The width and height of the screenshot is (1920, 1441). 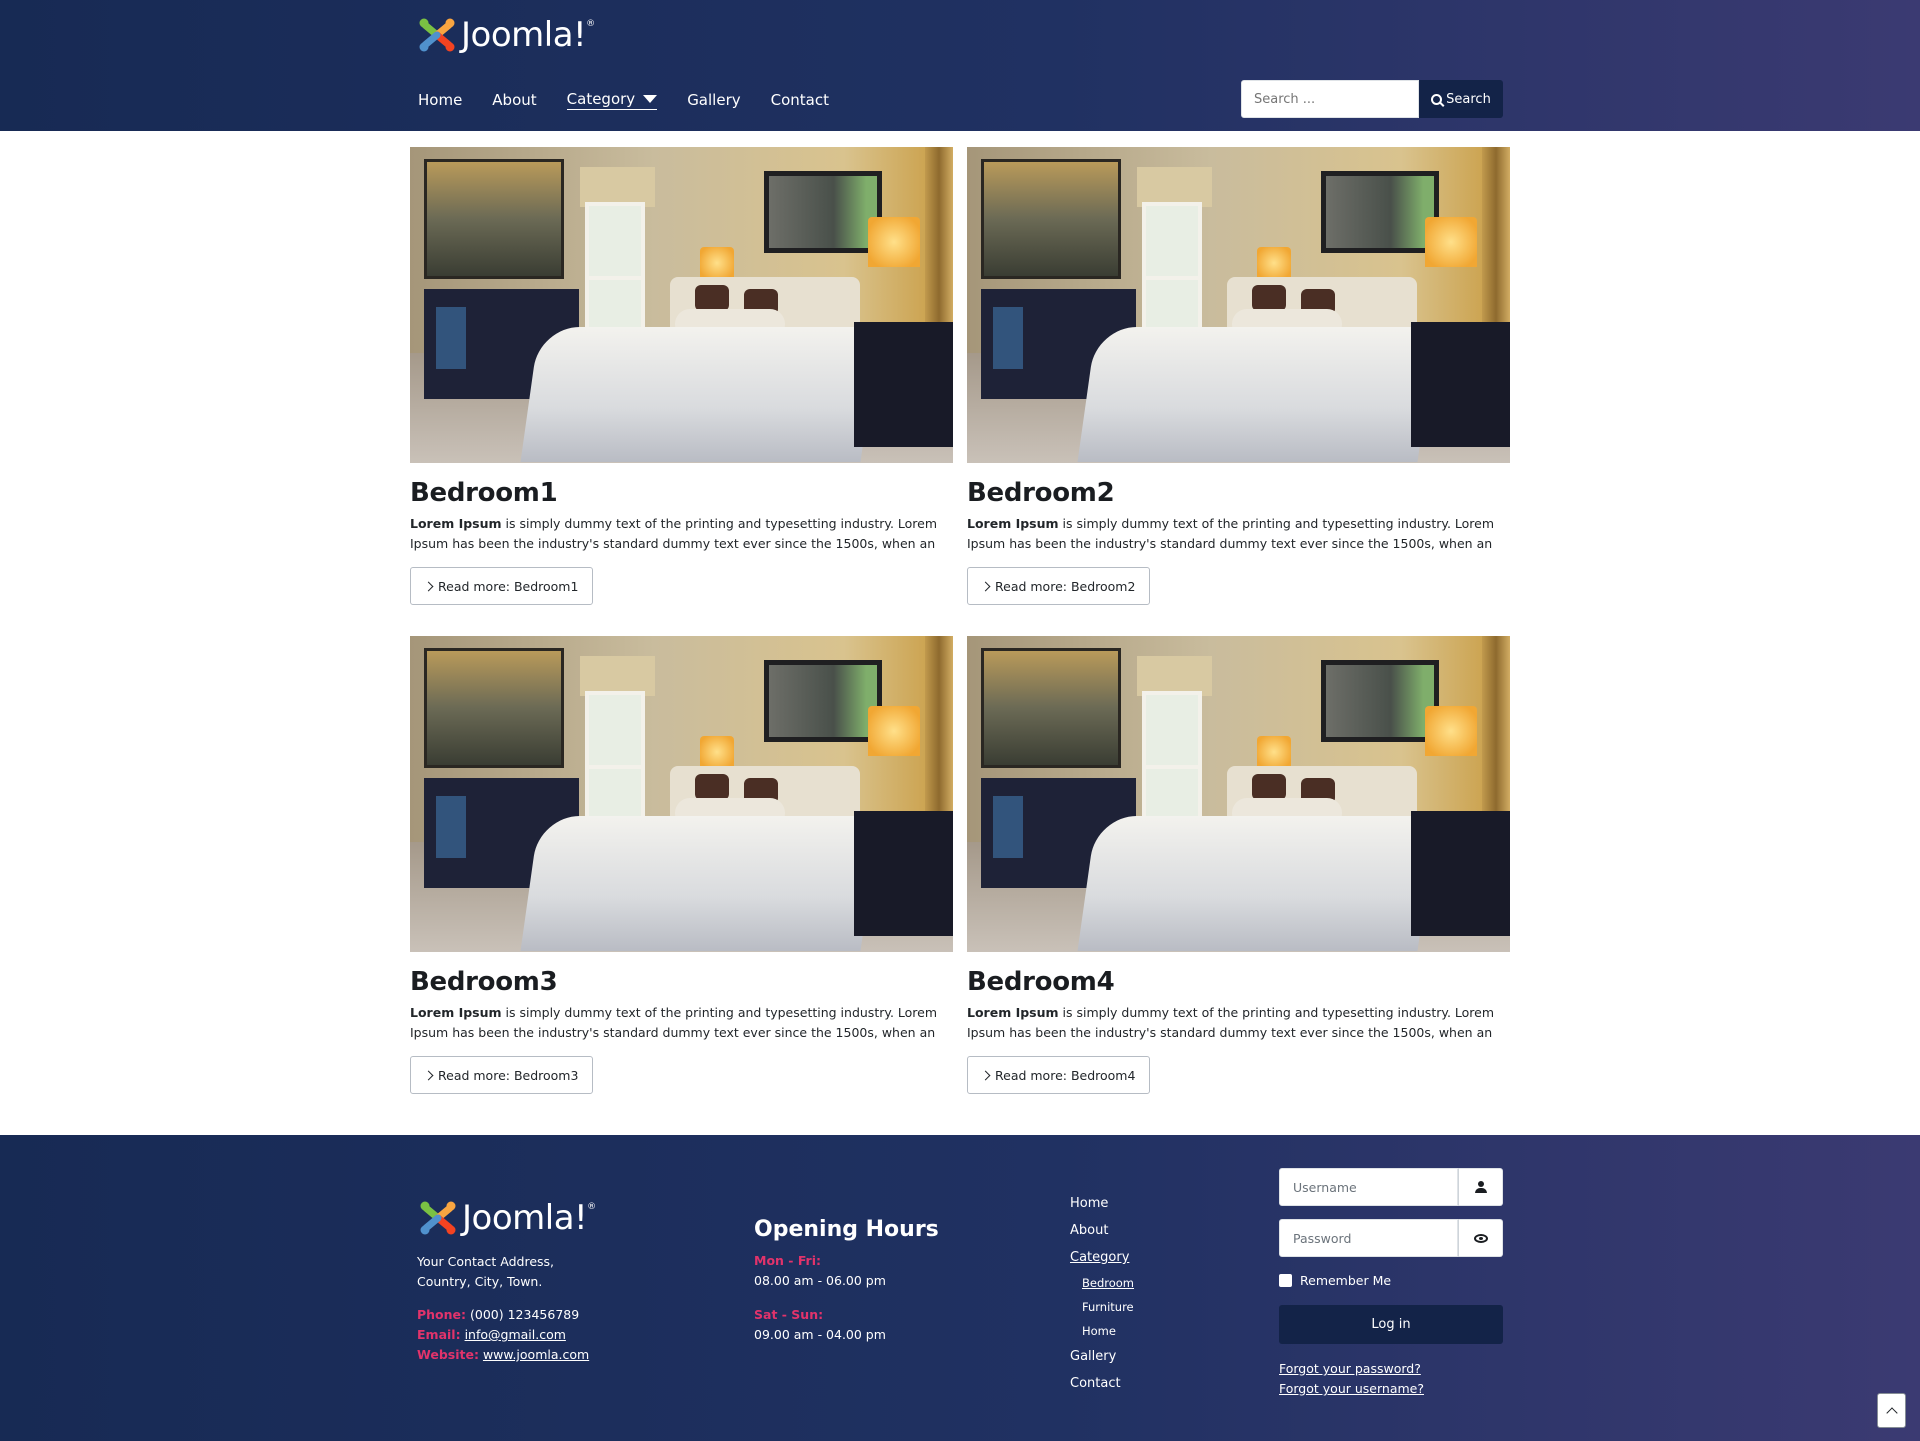 What do you see at coordinates (1238, 493) in the screenshot?
I see `article-title: Bedroom2` at bounding box center [1238, 493].